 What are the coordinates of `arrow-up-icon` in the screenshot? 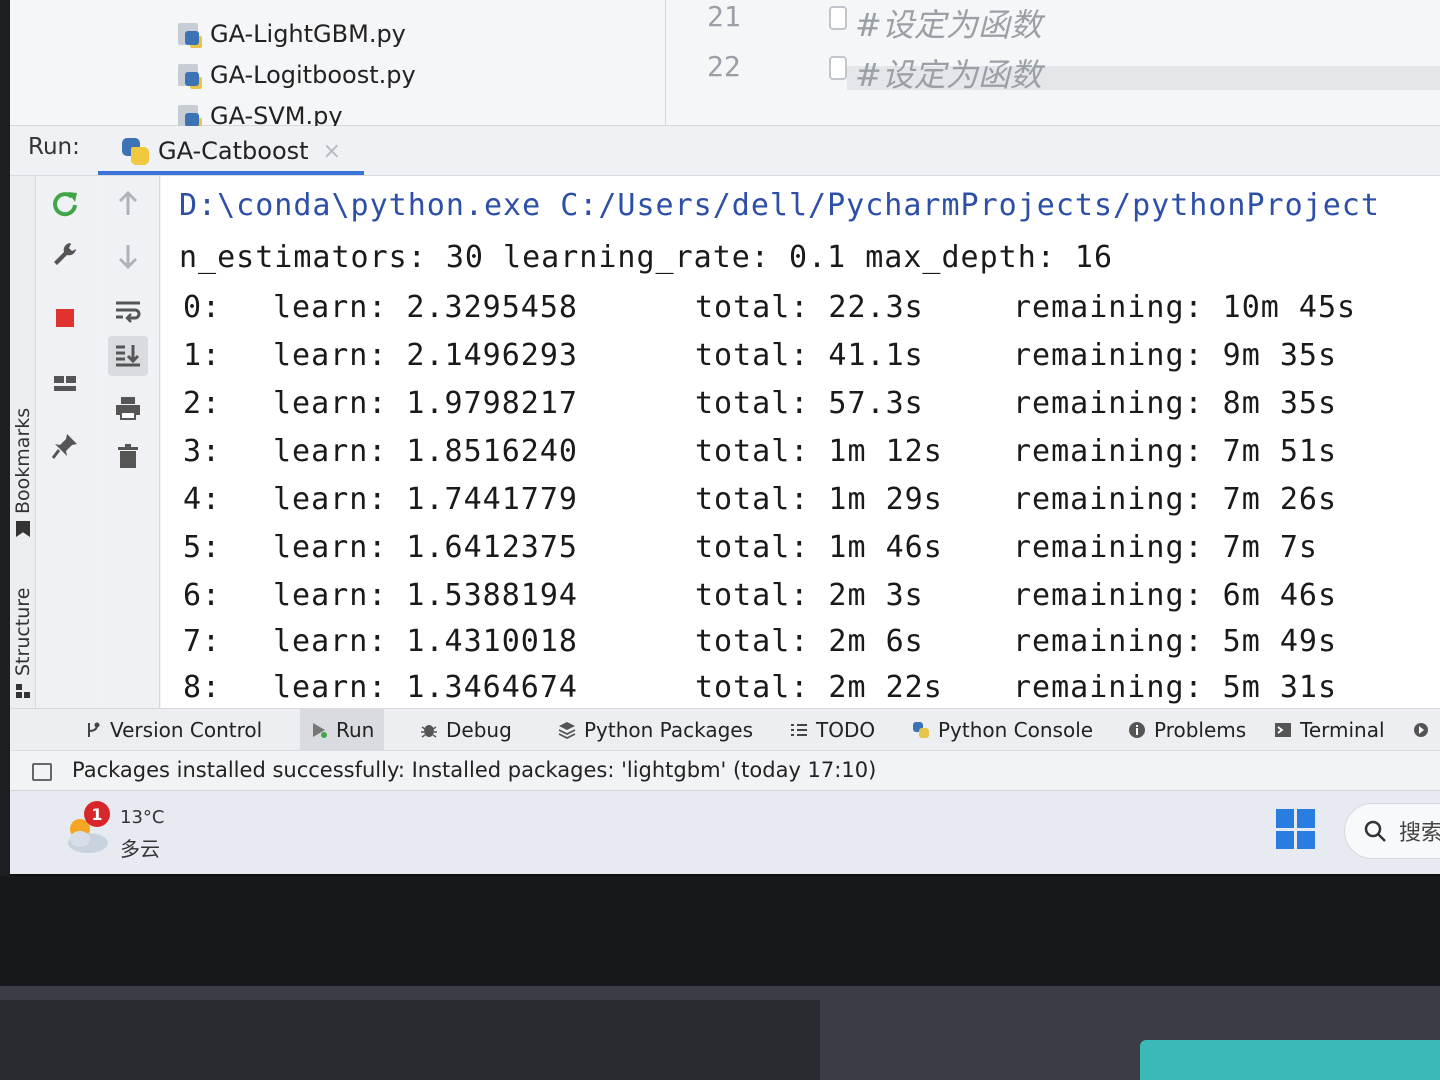 It's located at (128, 202).